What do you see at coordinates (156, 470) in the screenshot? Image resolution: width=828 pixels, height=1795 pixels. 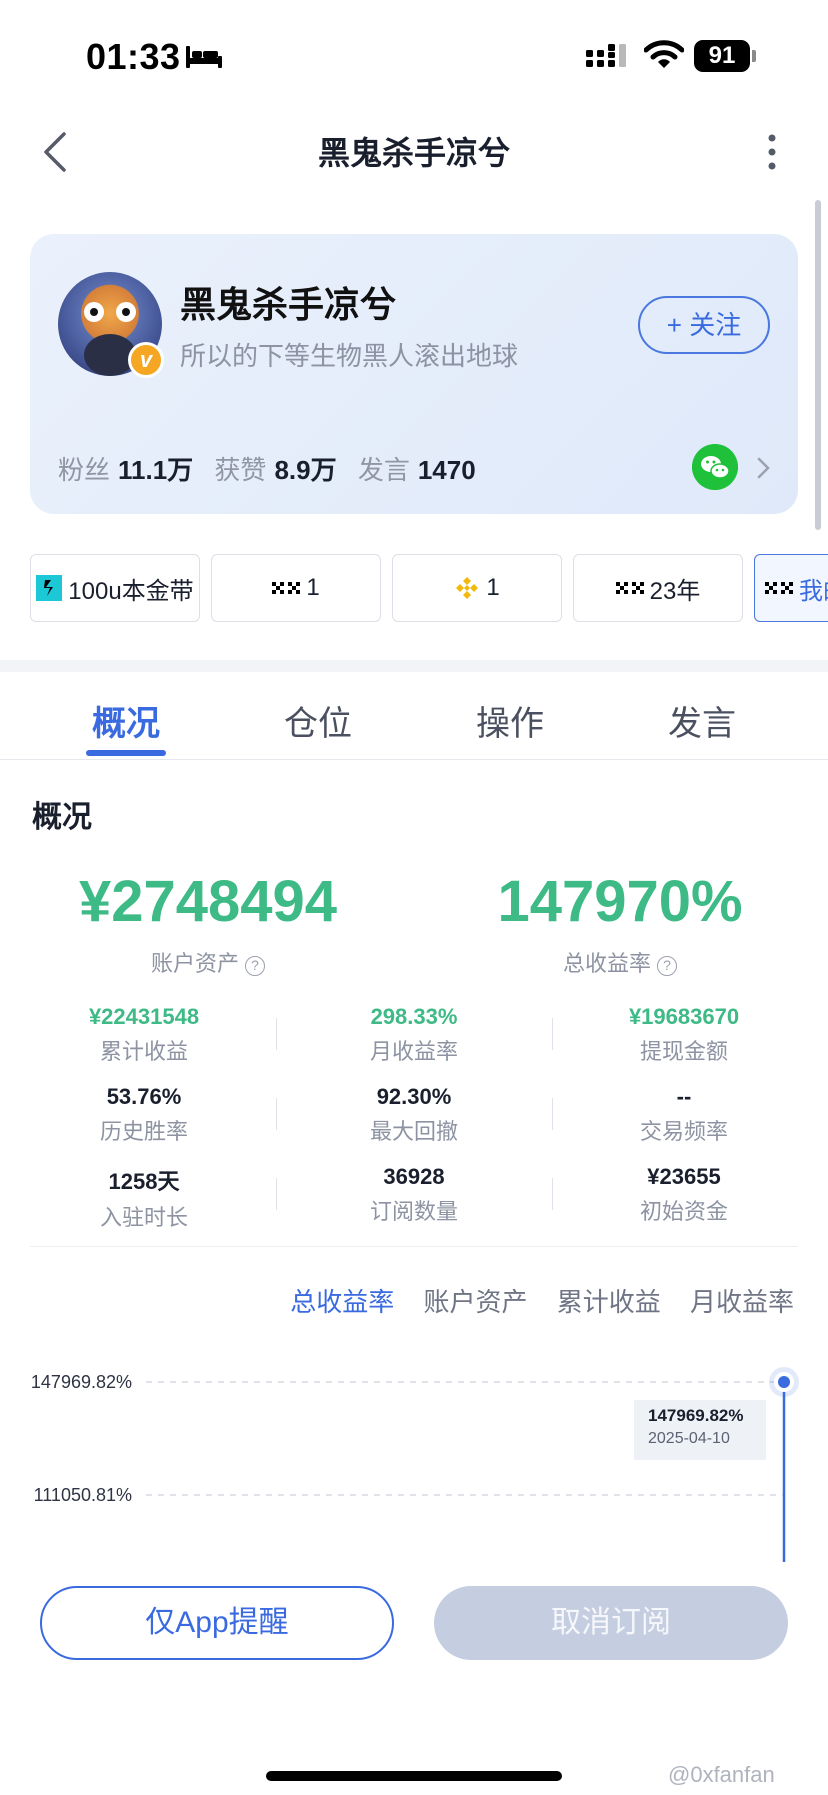 I see `fans-count: 11.1万` at bounding box center [156, 470].